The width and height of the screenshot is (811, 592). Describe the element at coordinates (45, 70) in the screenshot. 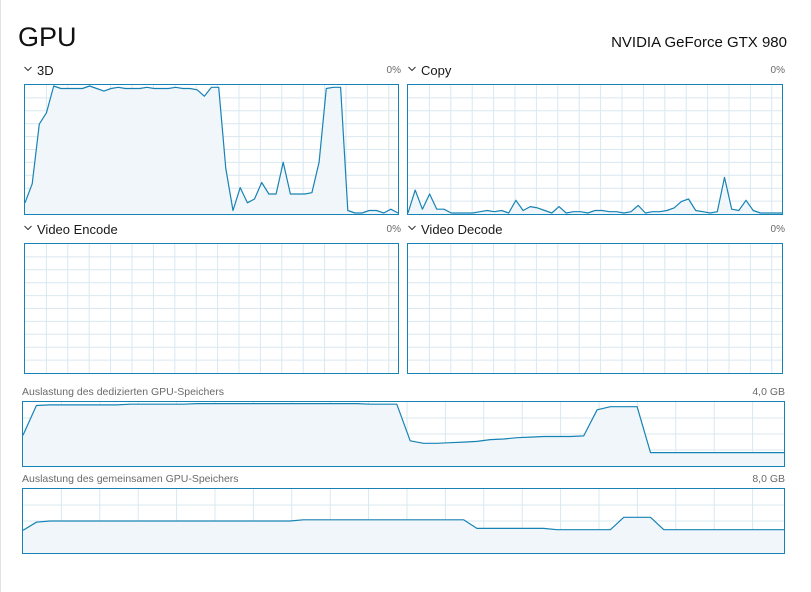

I see `engine-label: 3D` at that location.